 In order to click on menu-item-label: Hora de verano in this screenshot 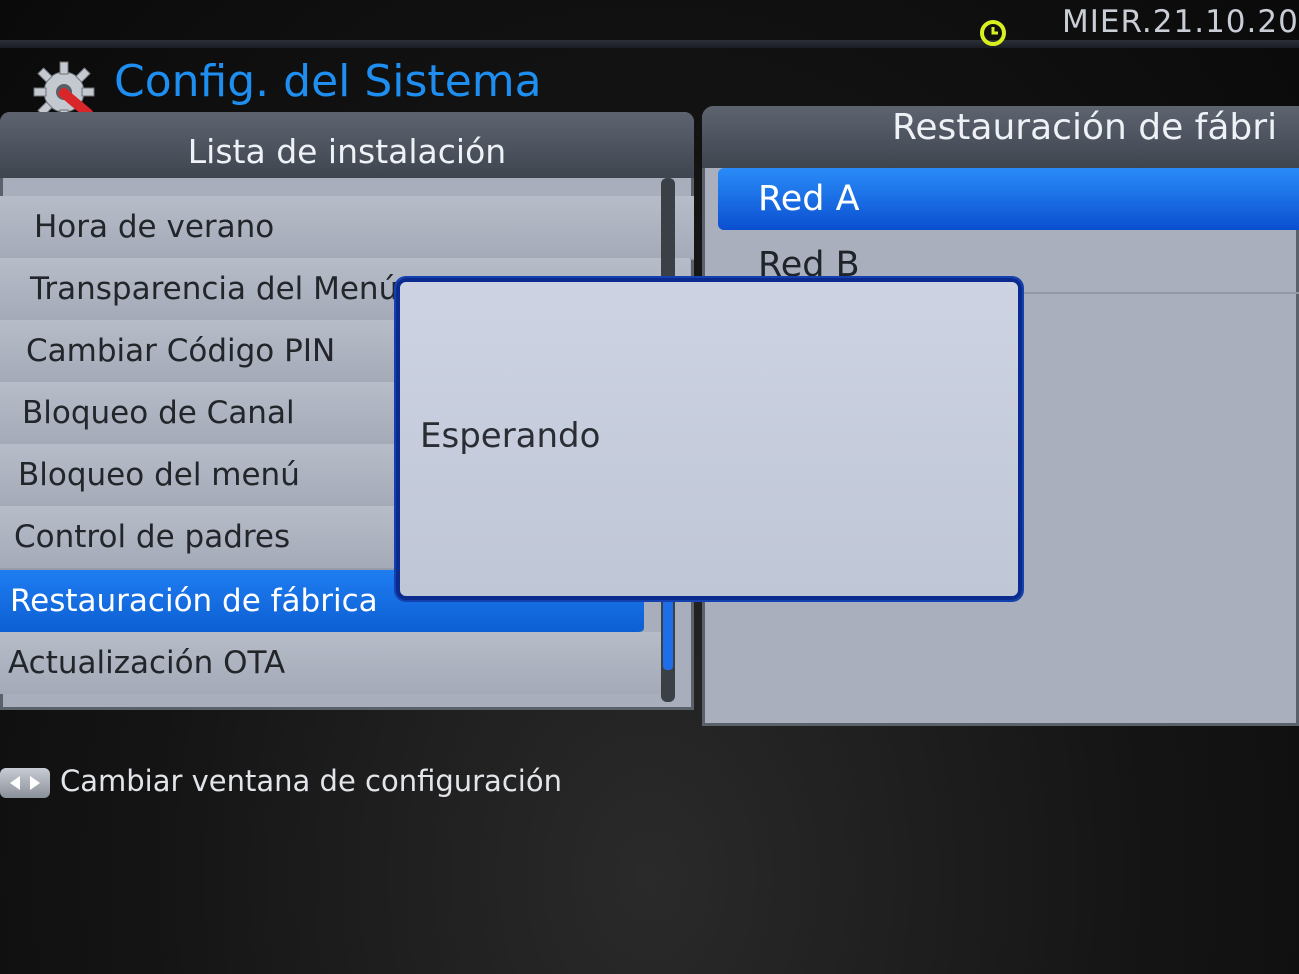, I will do `click(154, 227)`.